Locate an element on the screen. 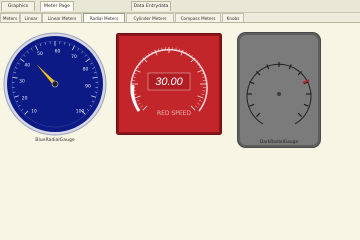 The image size is (360, 240). blue-tick-label: 70 is located at coordinates (74, 57).